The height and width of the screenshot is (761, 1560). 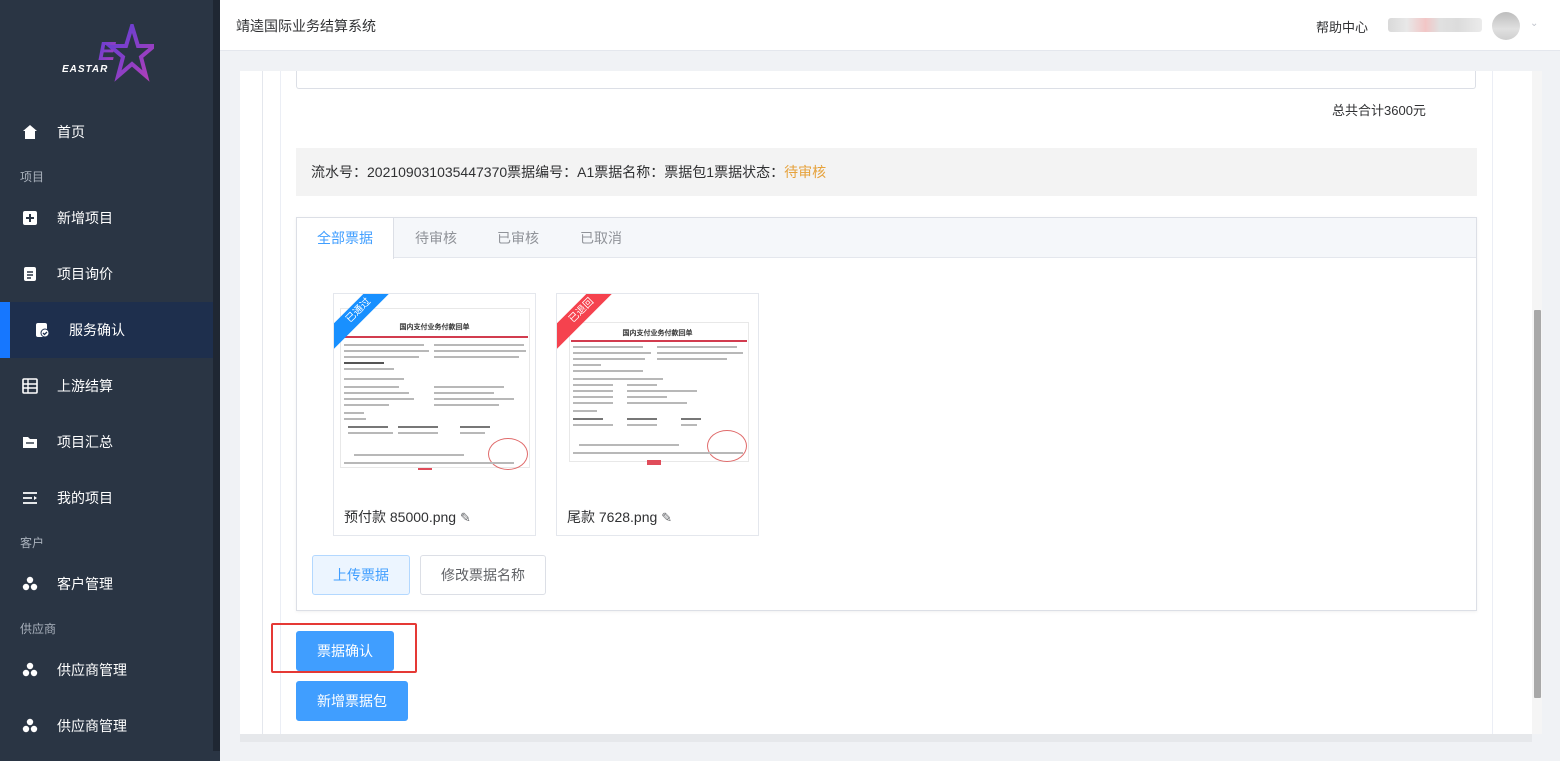 I want to click on sidebar-item-home: 首页, so click(x=106, y=132).